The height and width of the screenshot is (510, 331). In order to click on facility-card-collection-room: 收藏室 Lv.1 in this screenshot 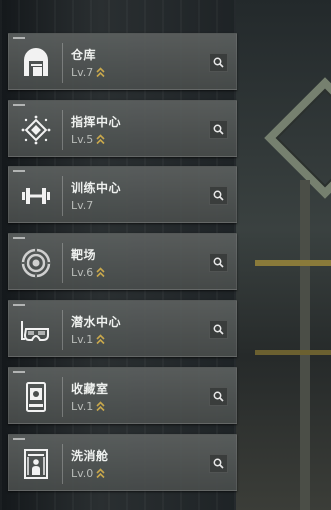, I will do `click(122, 395)`.